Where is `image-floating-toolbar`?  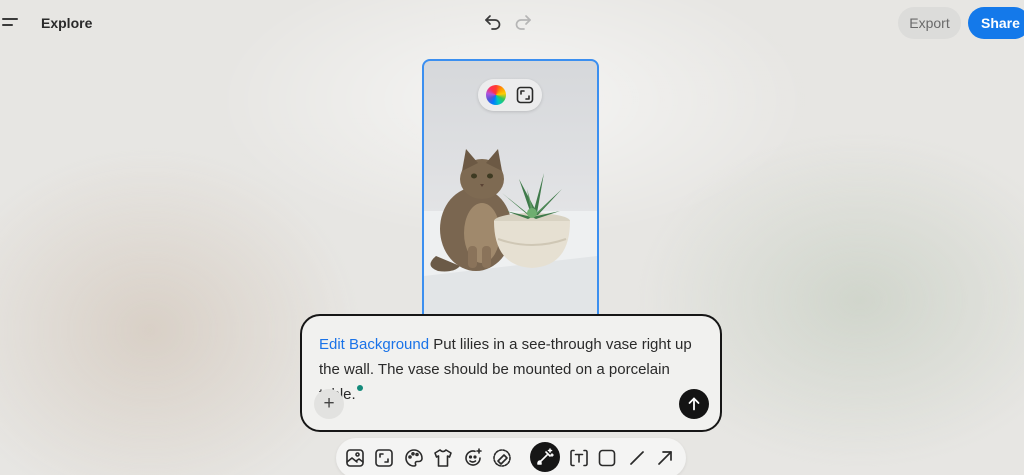 image-floating-toolbar is located at coordinates (510, 95).